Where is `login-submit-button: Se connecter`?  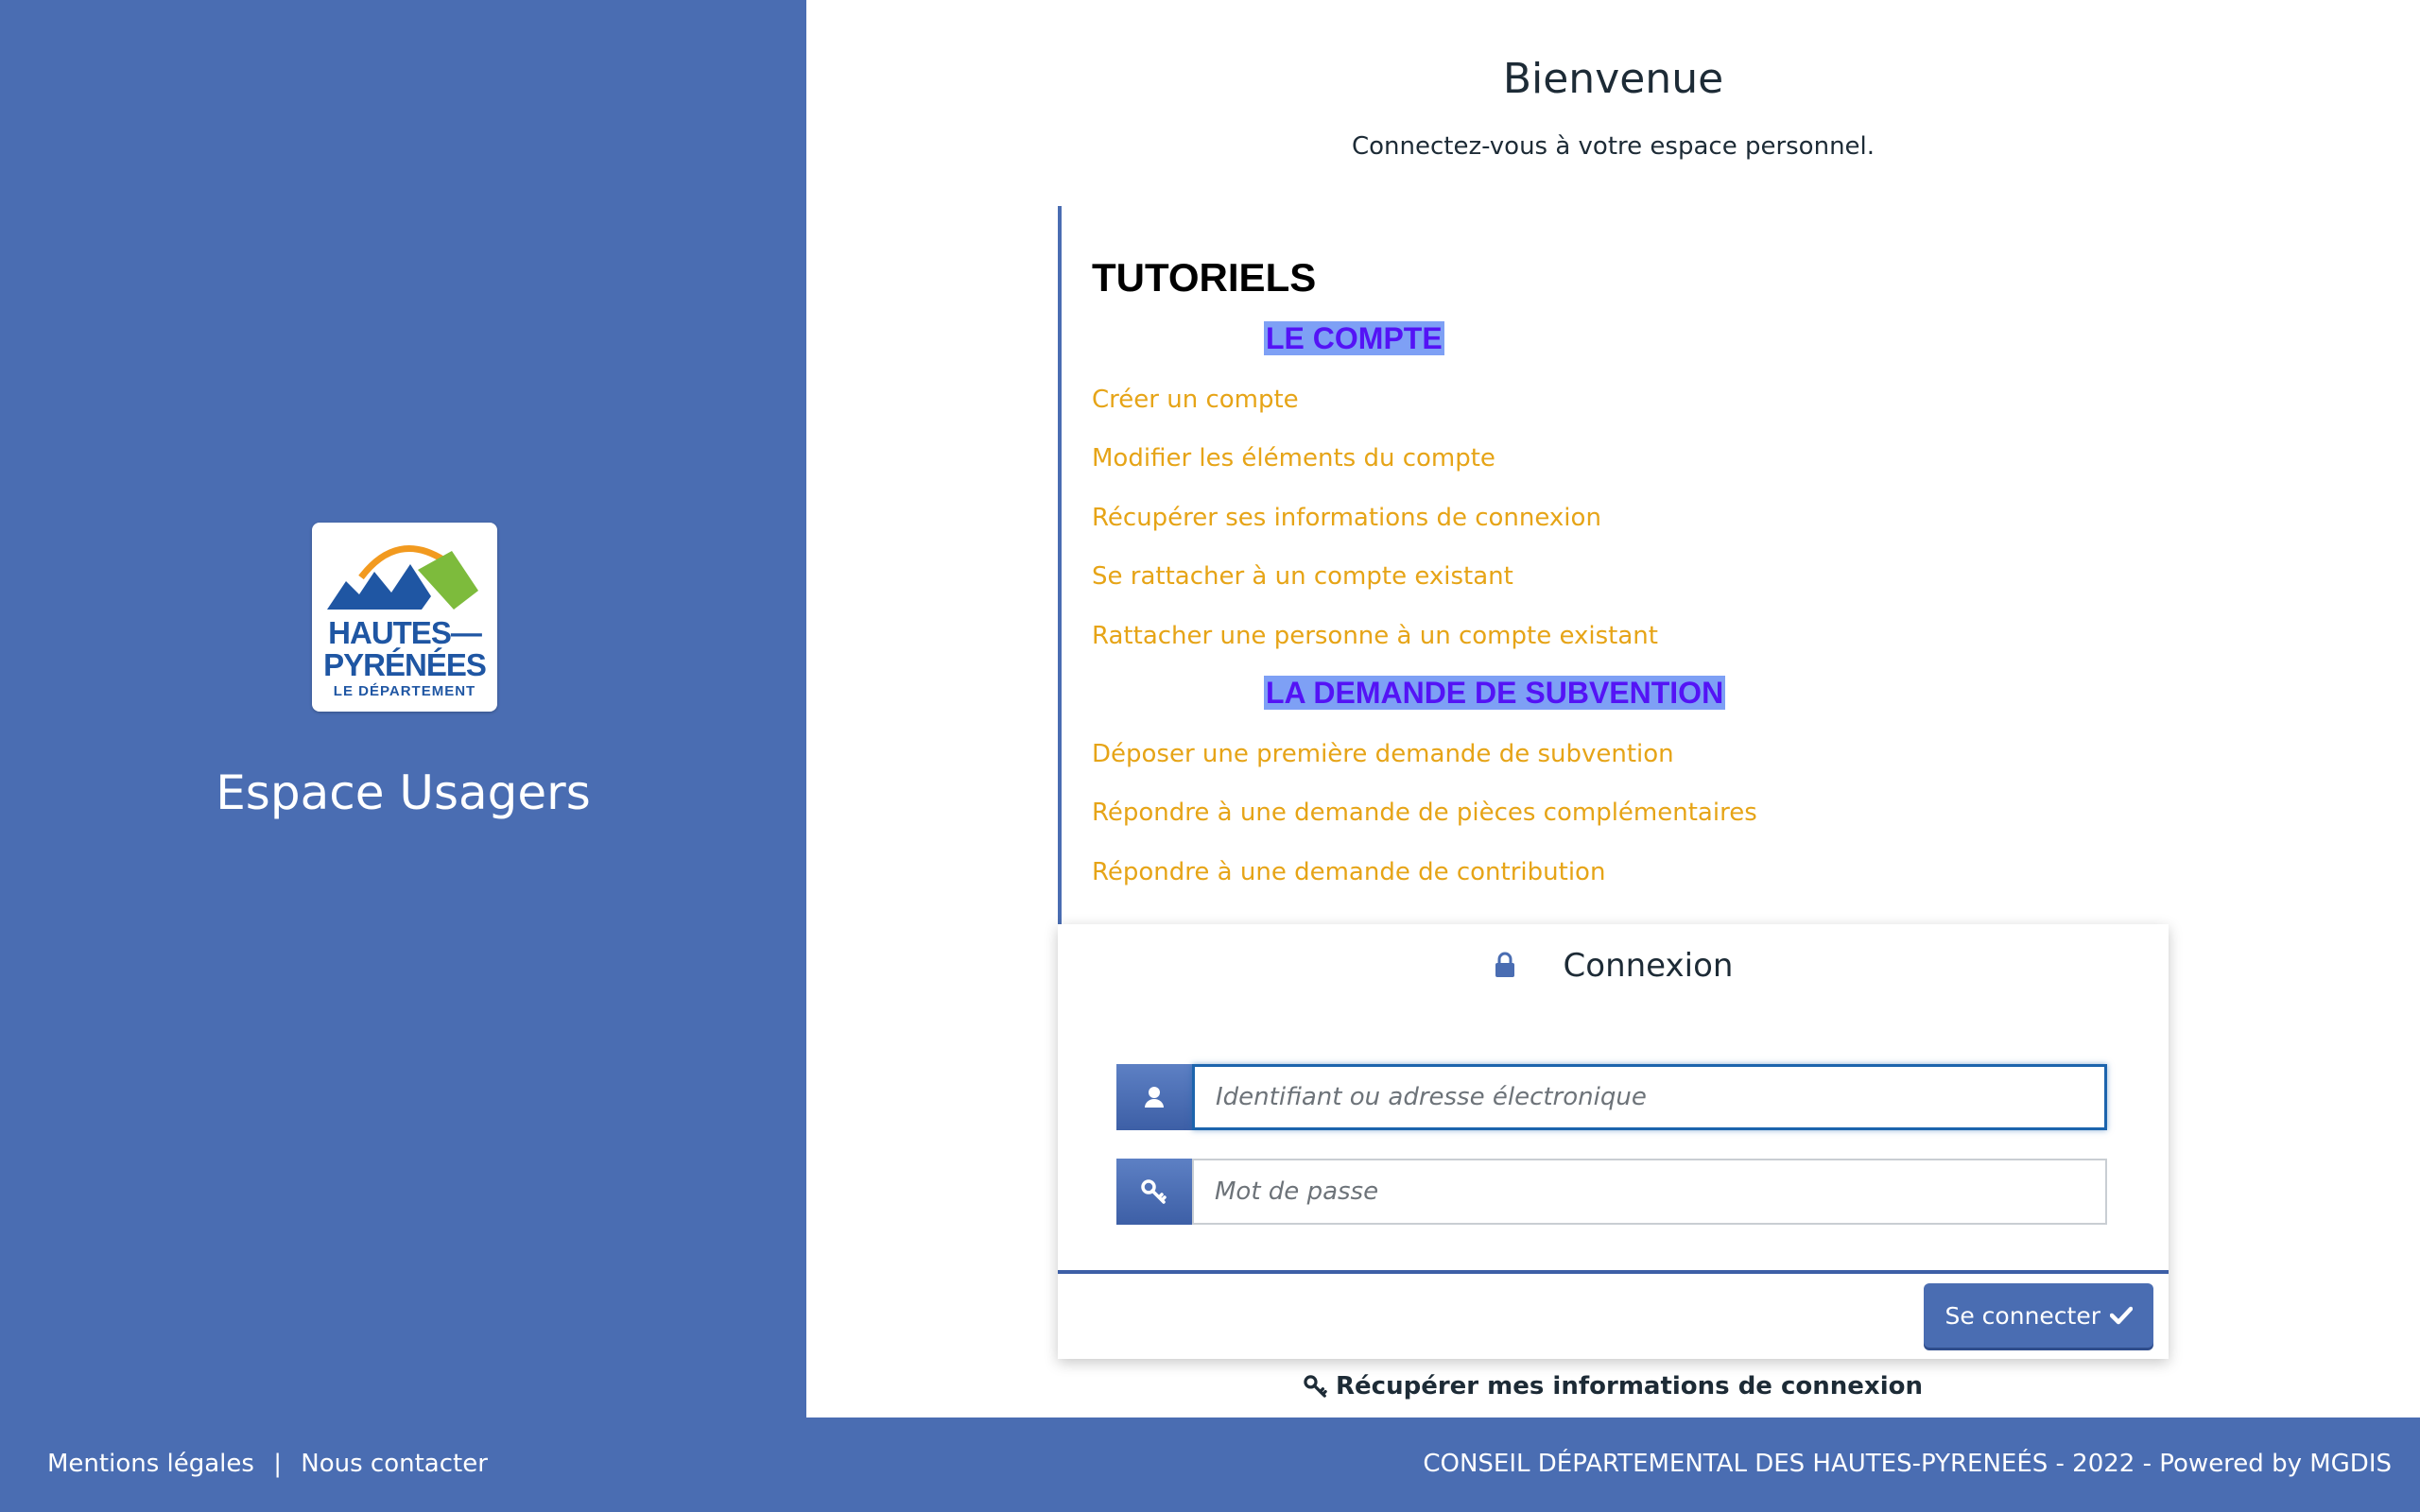
login-submit-button: Se connecter is located at coordinates (2038, 1315).